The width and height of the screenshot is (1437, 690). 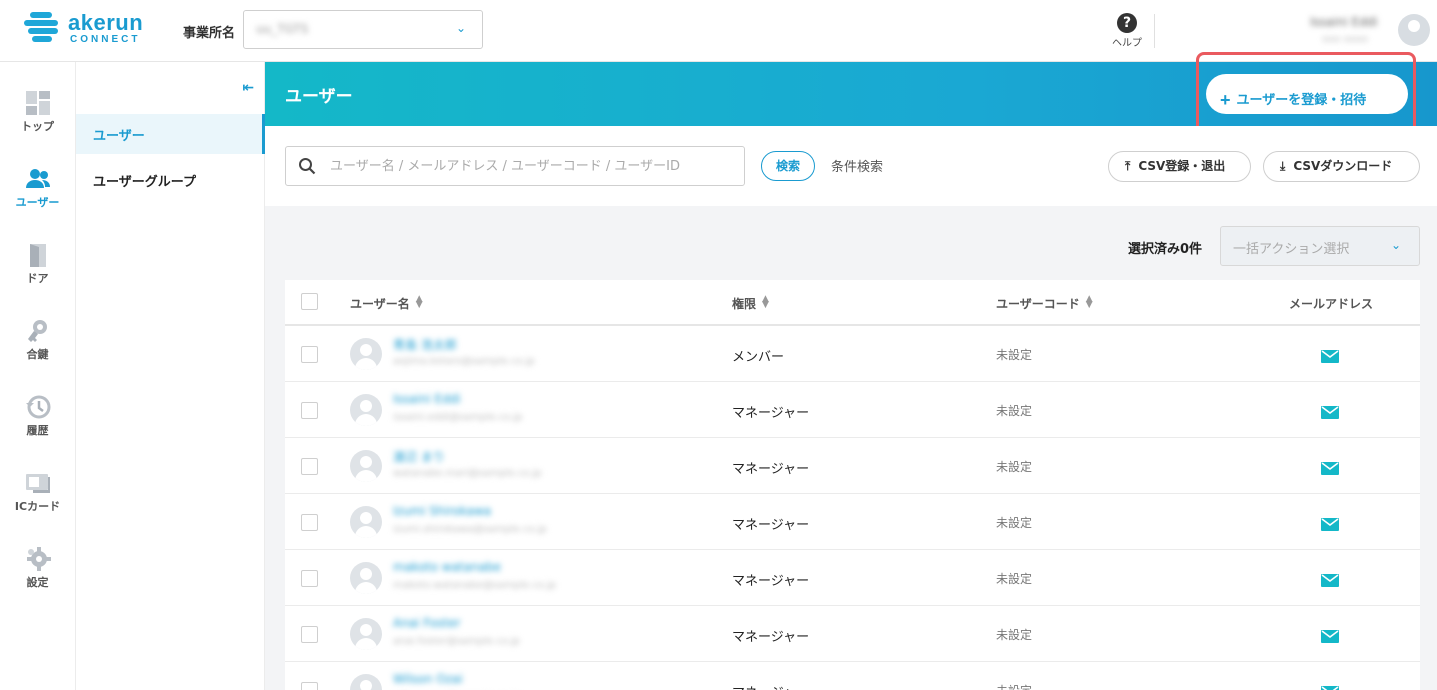 What do you see at coordinates (319, 97) in the screenshot?
I see `page-title: ユーザー` at bounding box center [319, 97].